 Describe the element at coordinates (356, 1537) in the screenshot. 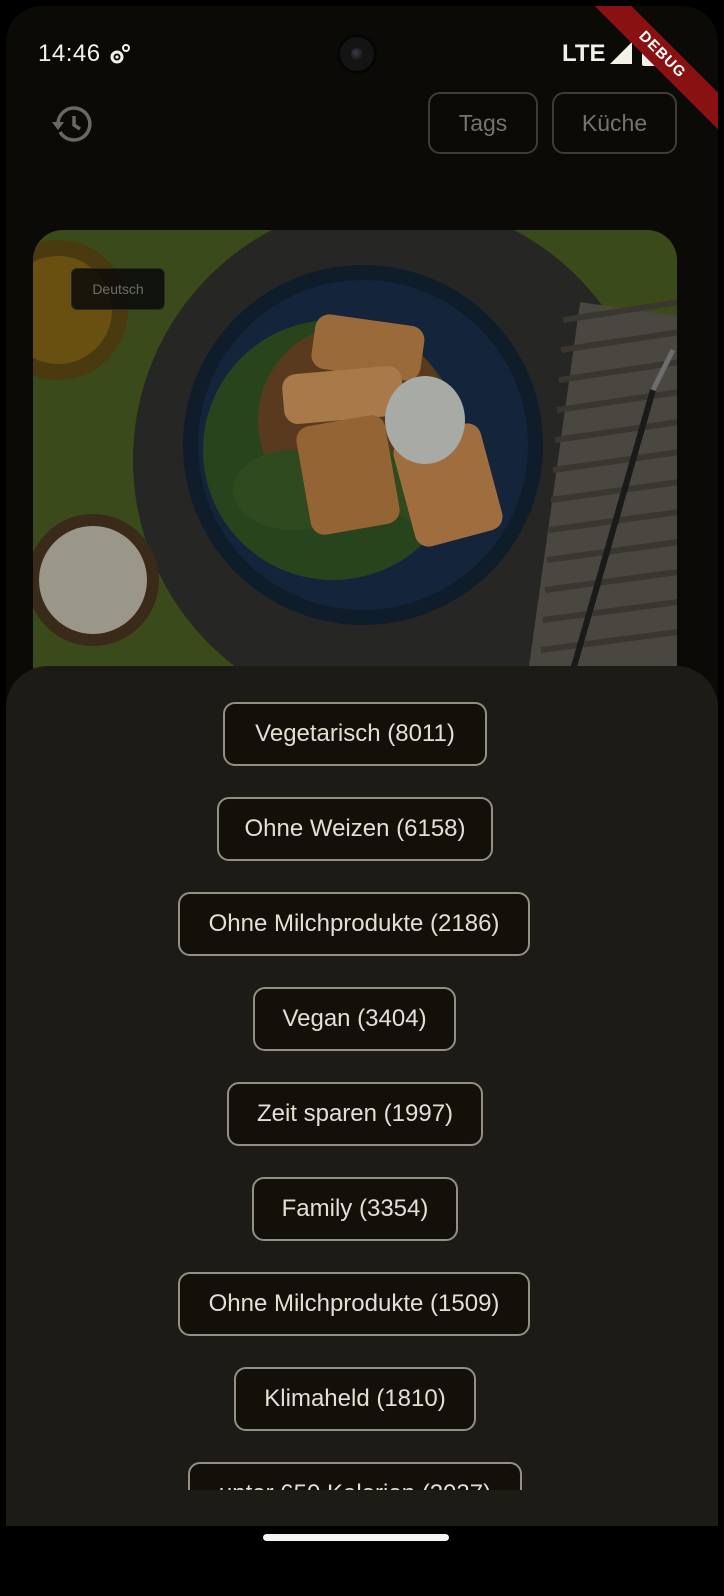

I see `home-indicator` at that location.